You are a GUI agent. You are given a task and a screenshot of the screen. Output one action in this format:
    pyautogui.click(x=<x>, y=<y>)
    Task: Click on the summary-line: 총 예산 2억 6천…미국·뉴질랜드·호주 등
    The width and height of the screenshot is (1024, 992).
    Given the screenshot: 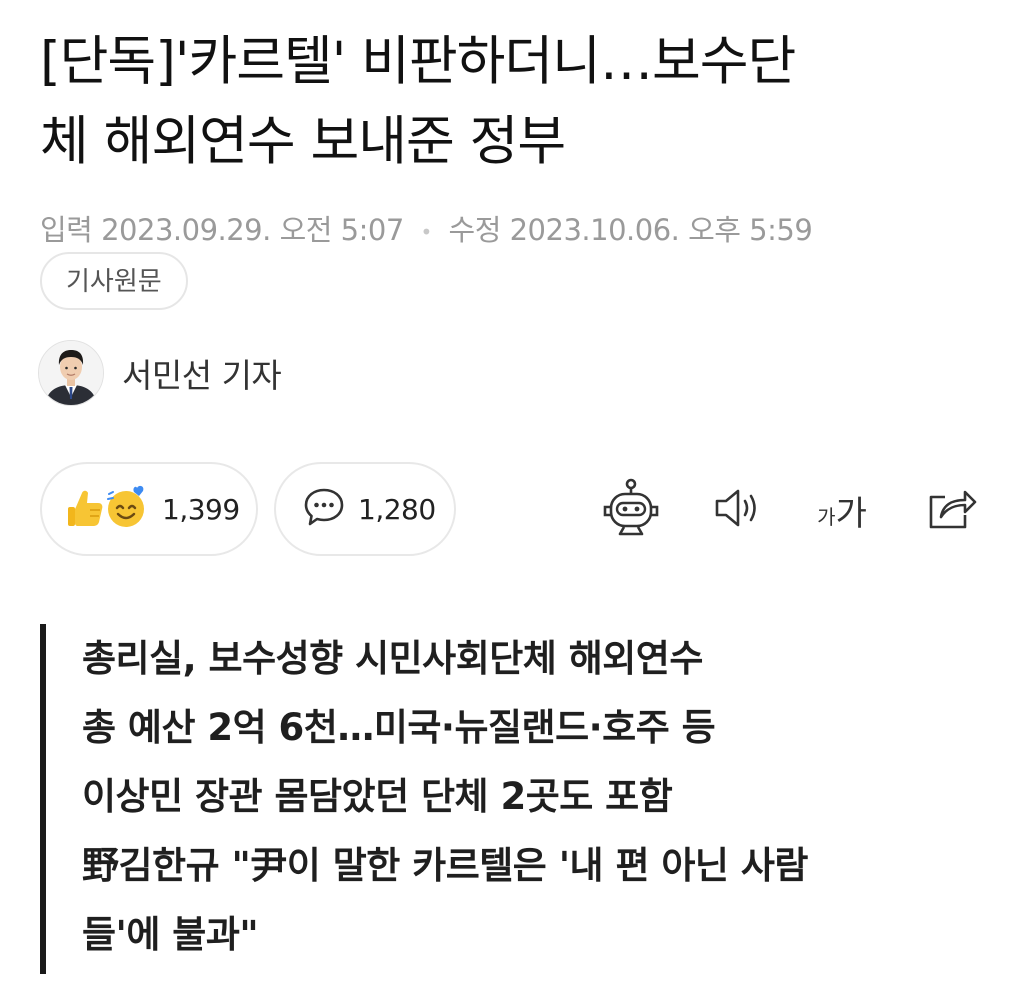 What is the action you would take?
    pyautogui.click(x=399, y=727)
    